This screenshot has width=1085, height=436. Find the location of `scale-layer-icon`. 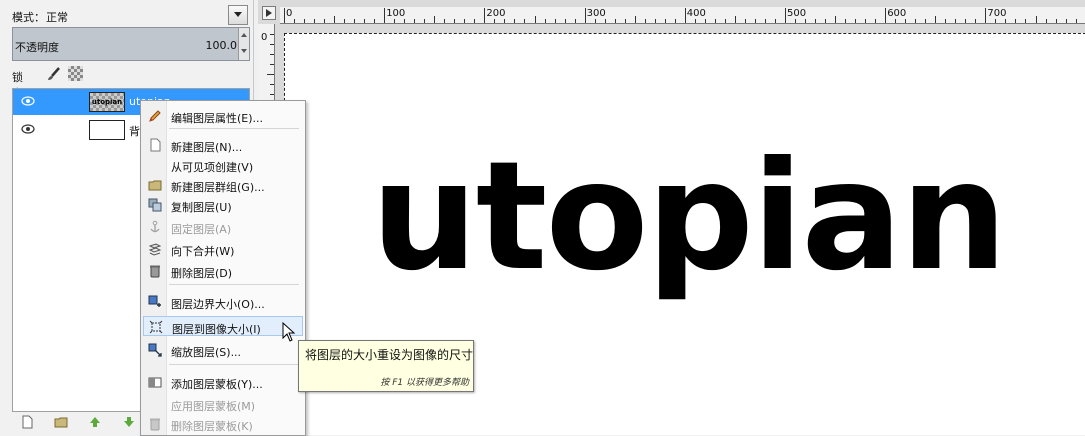

scale-layer-icon is located at coordinates (155, 350).